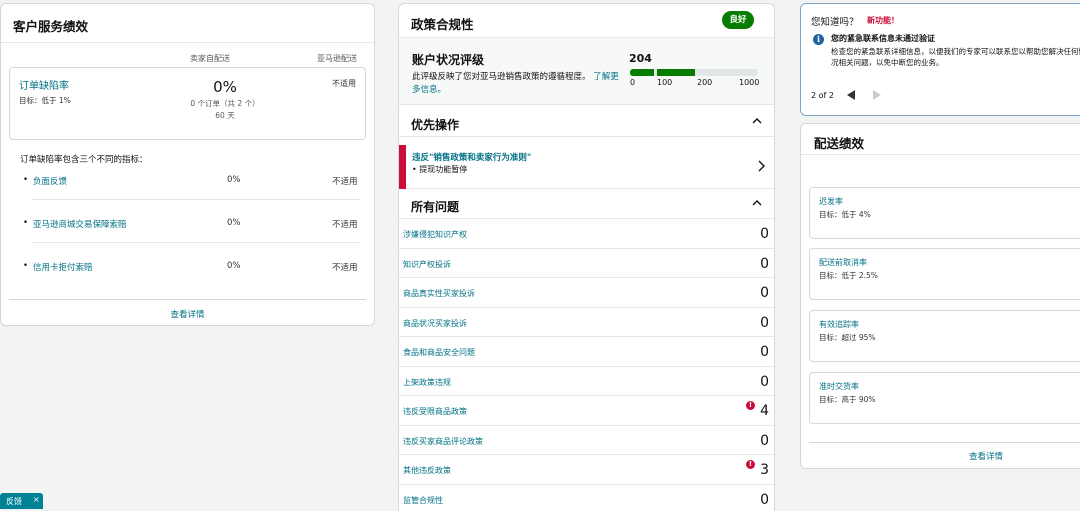  What do you see at coordinates (586, 293) in the screenshot?
I see `issue-row: 商品真实性买家投诉 0` at bounding box center [586, 293].